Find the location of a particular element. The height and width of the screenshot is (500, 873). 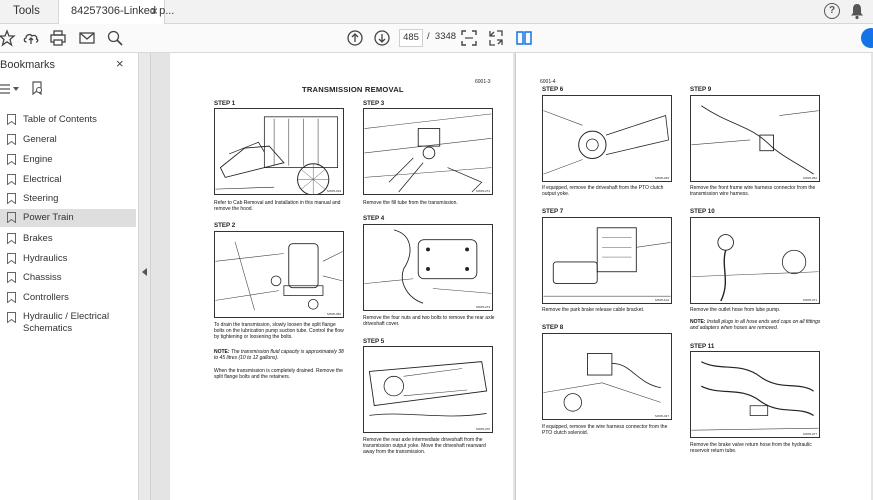

previous-page-icon is located at coordinates (355, 38).